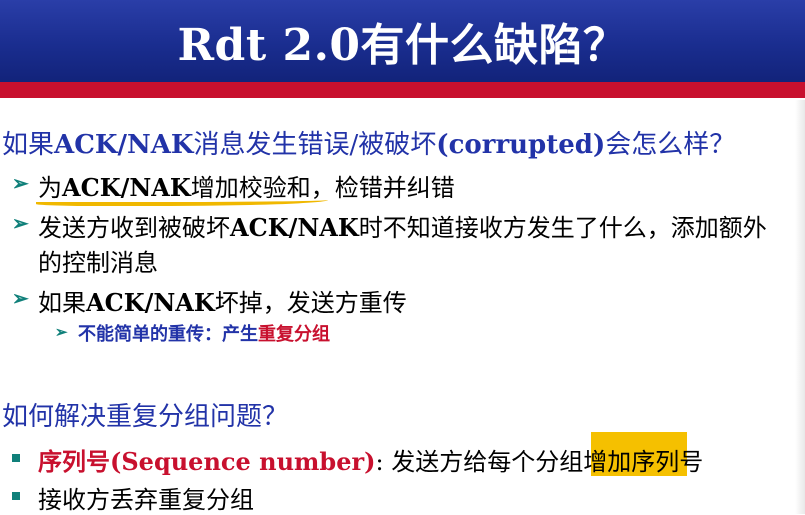 The width and height of the screenshot is (805, 515). What do you see at coordinates (145, 417) in the screenshot?
I see `question-2: 如何解决重复分组问题？` at bounding box center [145, 417].